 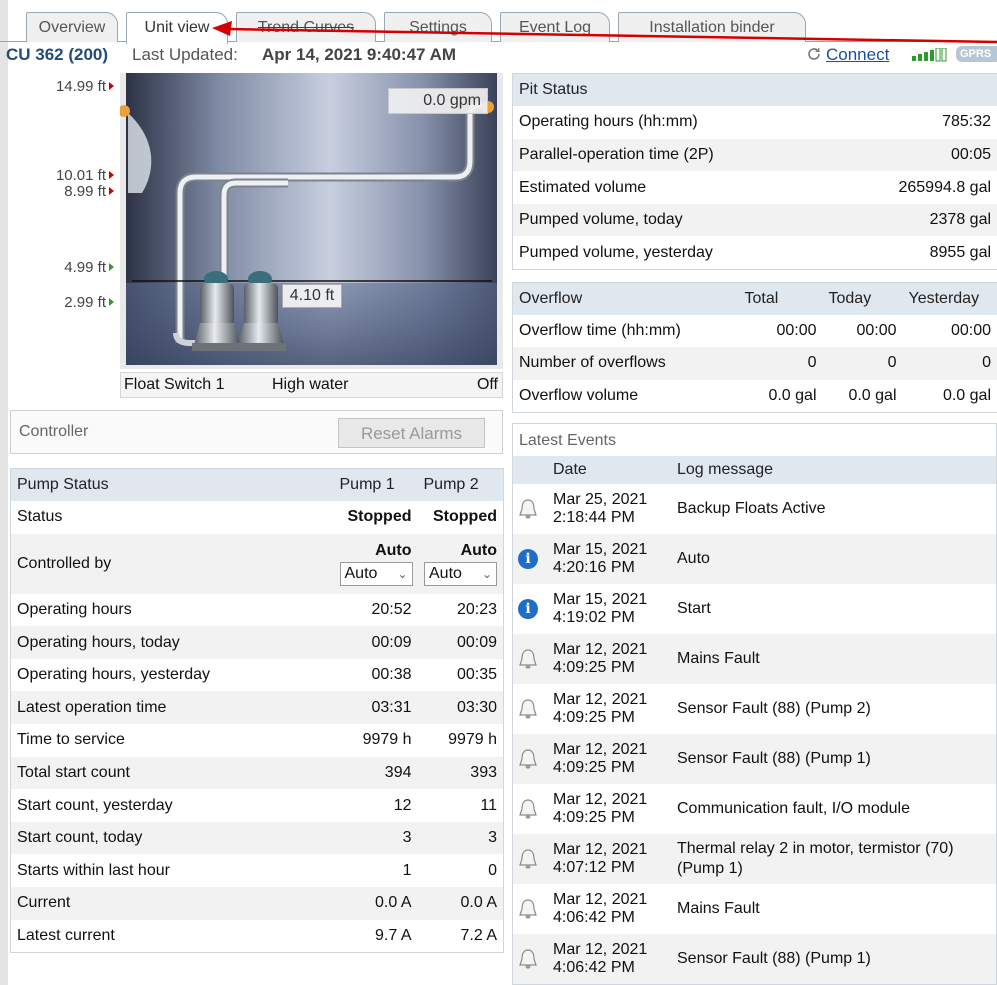 What do you see at coordinates (111, 302) in the screenshot?
I see `ok-arrow-icon` at bounding box center [111, 302].